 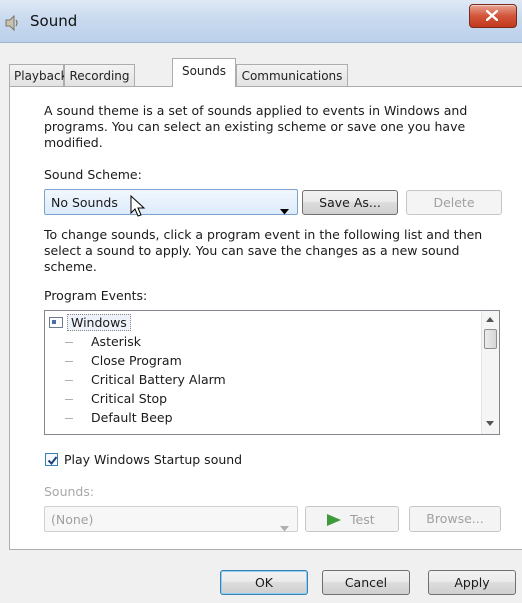 I want to click on list-scrollbar, so click(x=490, y=372).